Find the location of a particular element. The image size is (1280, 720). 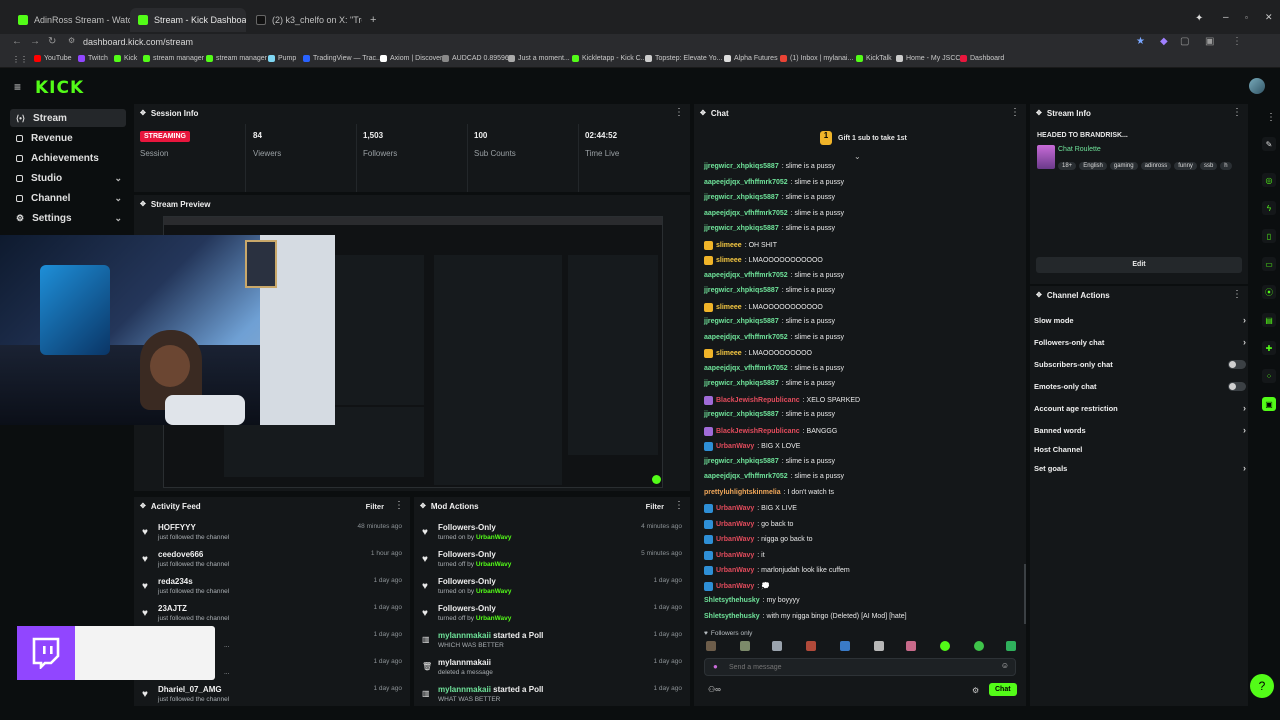

channel-action-followers-only: Followers-only chat › is located at coordinates (1140, 342).